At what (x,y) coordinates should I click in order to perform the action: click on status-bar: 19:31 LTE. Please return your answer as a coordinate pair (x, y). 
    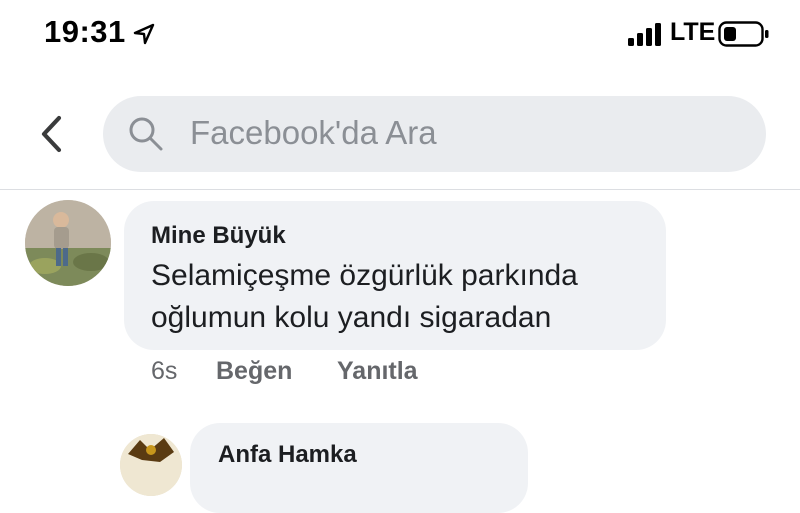
    Looking at the image, I should click on (400, 35).